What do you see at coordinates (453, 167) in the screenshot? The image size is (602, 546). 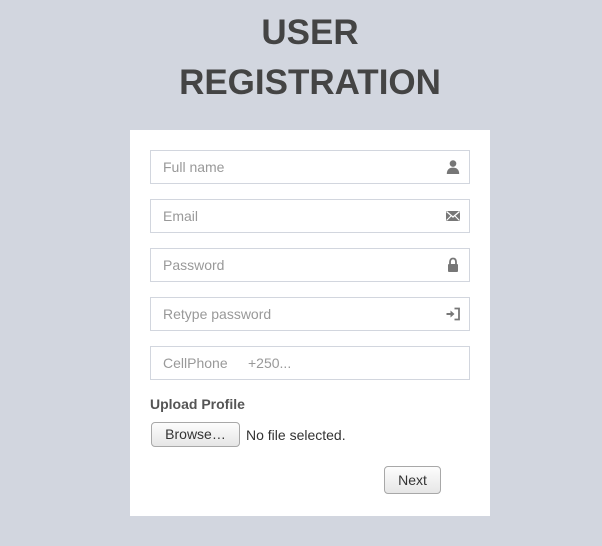 I see `user-icon` at bounding box center [453, 167].